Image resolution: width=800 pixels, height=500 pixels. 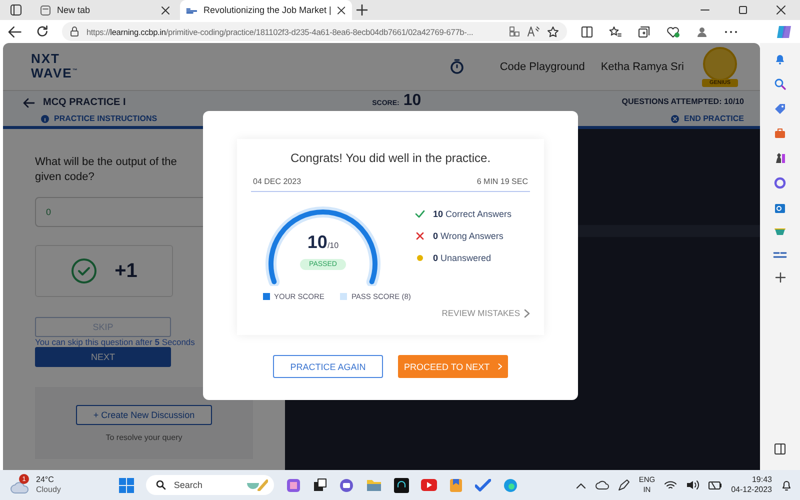 I want to click on checkmark-icon, so click(x=482, y=485).